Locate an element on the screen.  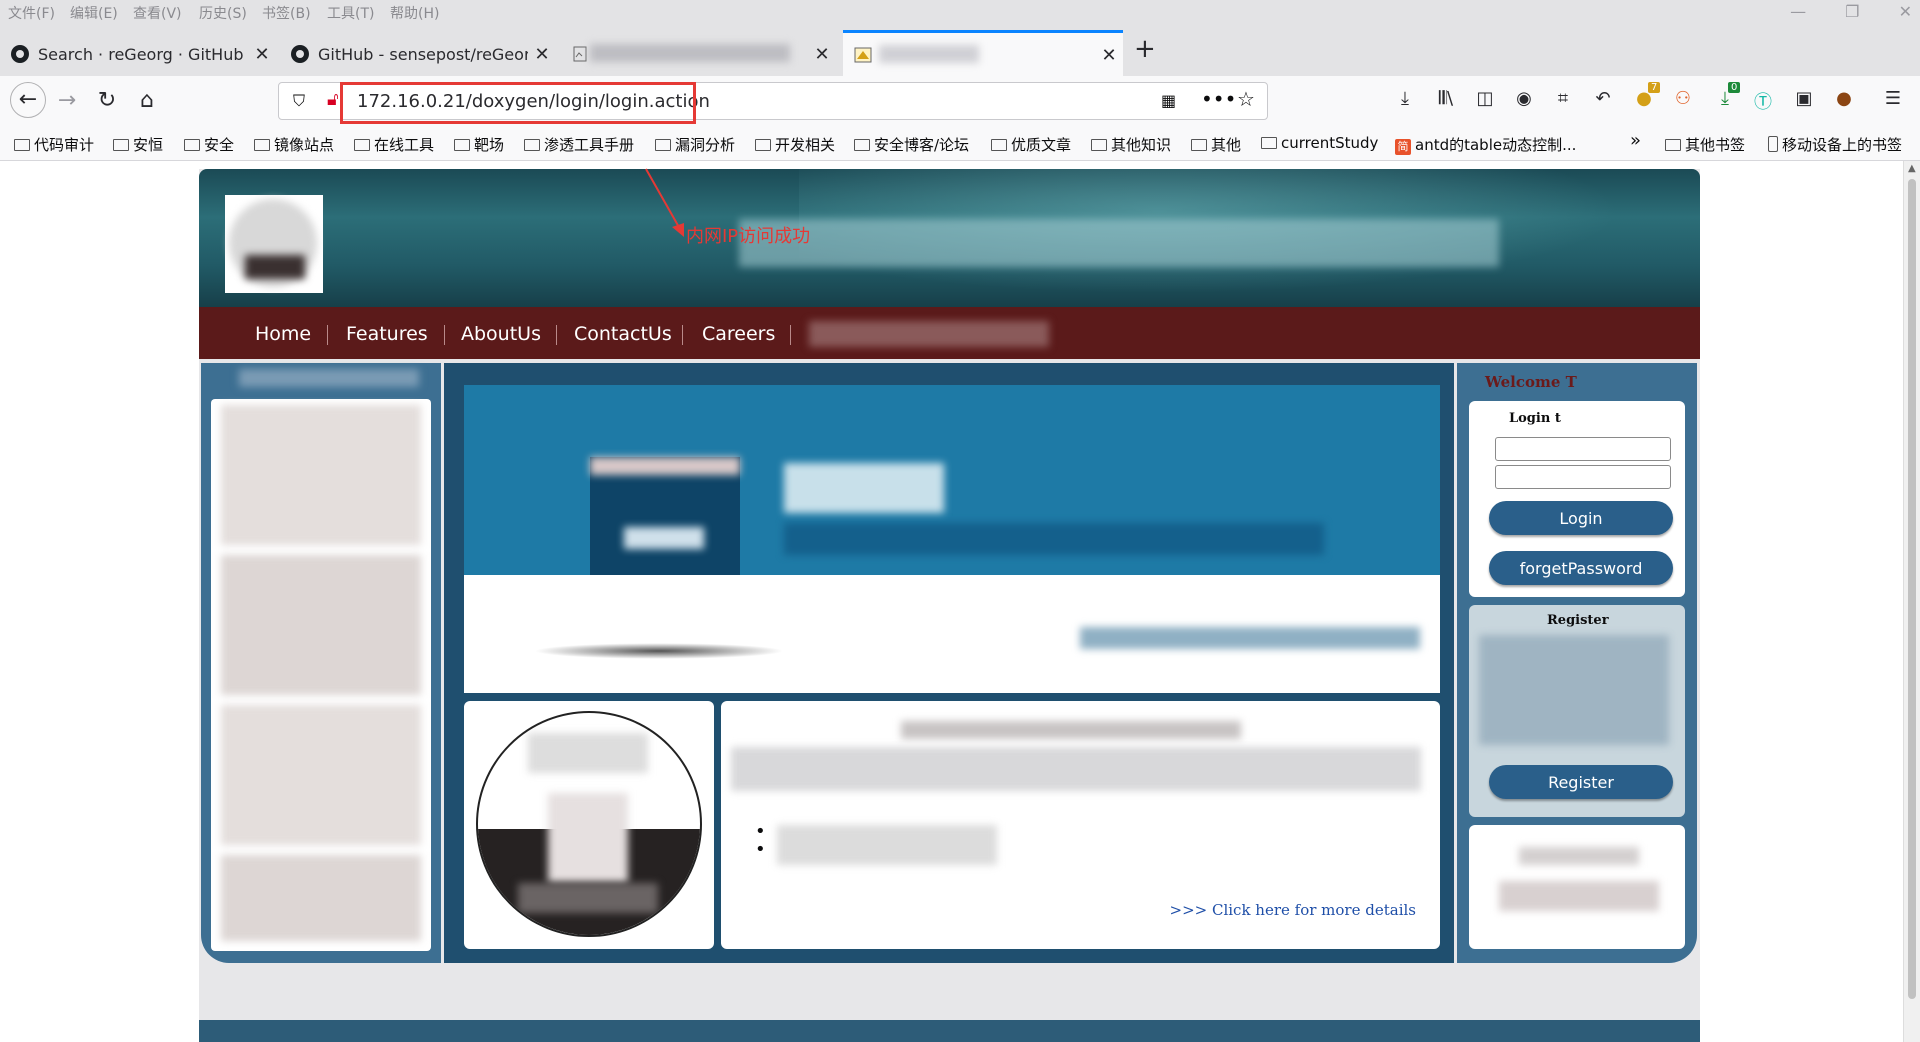
home-icon: ⌂ is located at coordinates (147, 100).